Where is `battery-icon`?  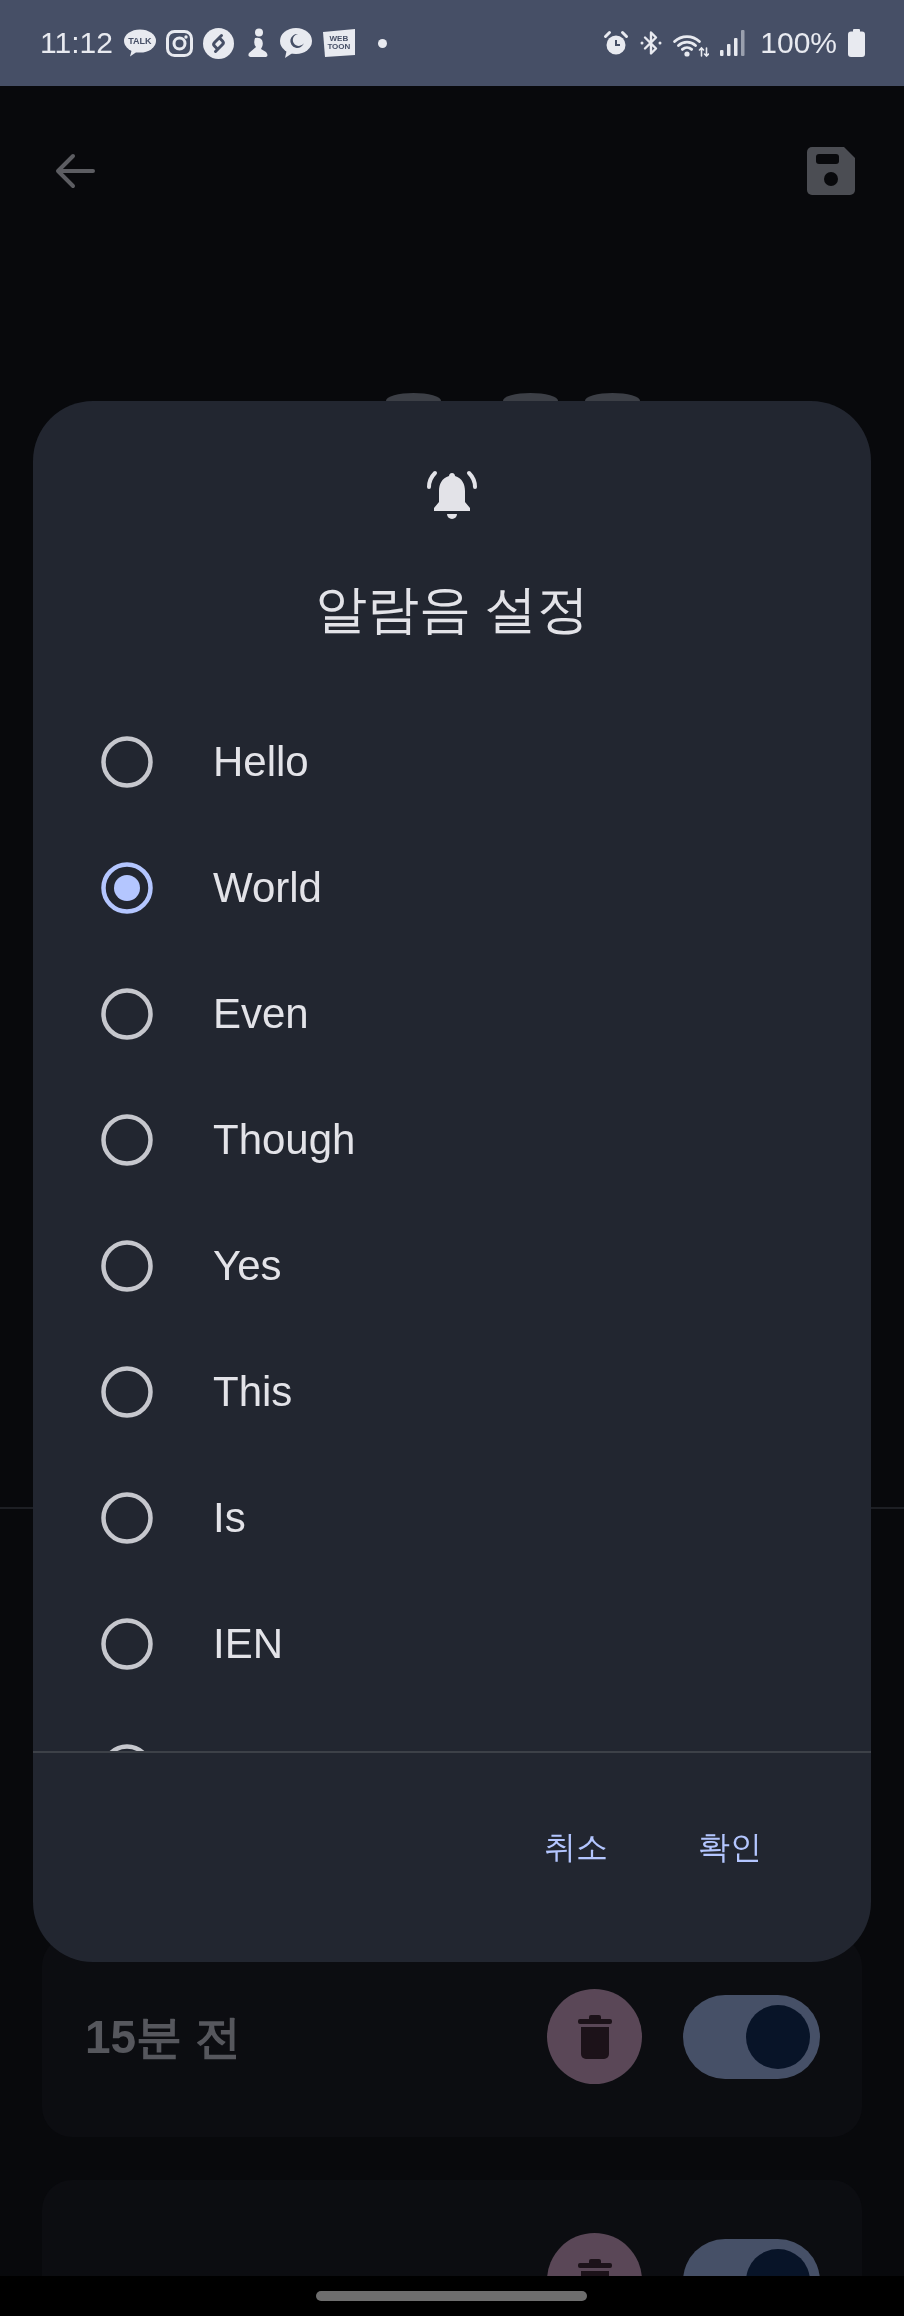 battery-icon is located at coordinates (856, 43).